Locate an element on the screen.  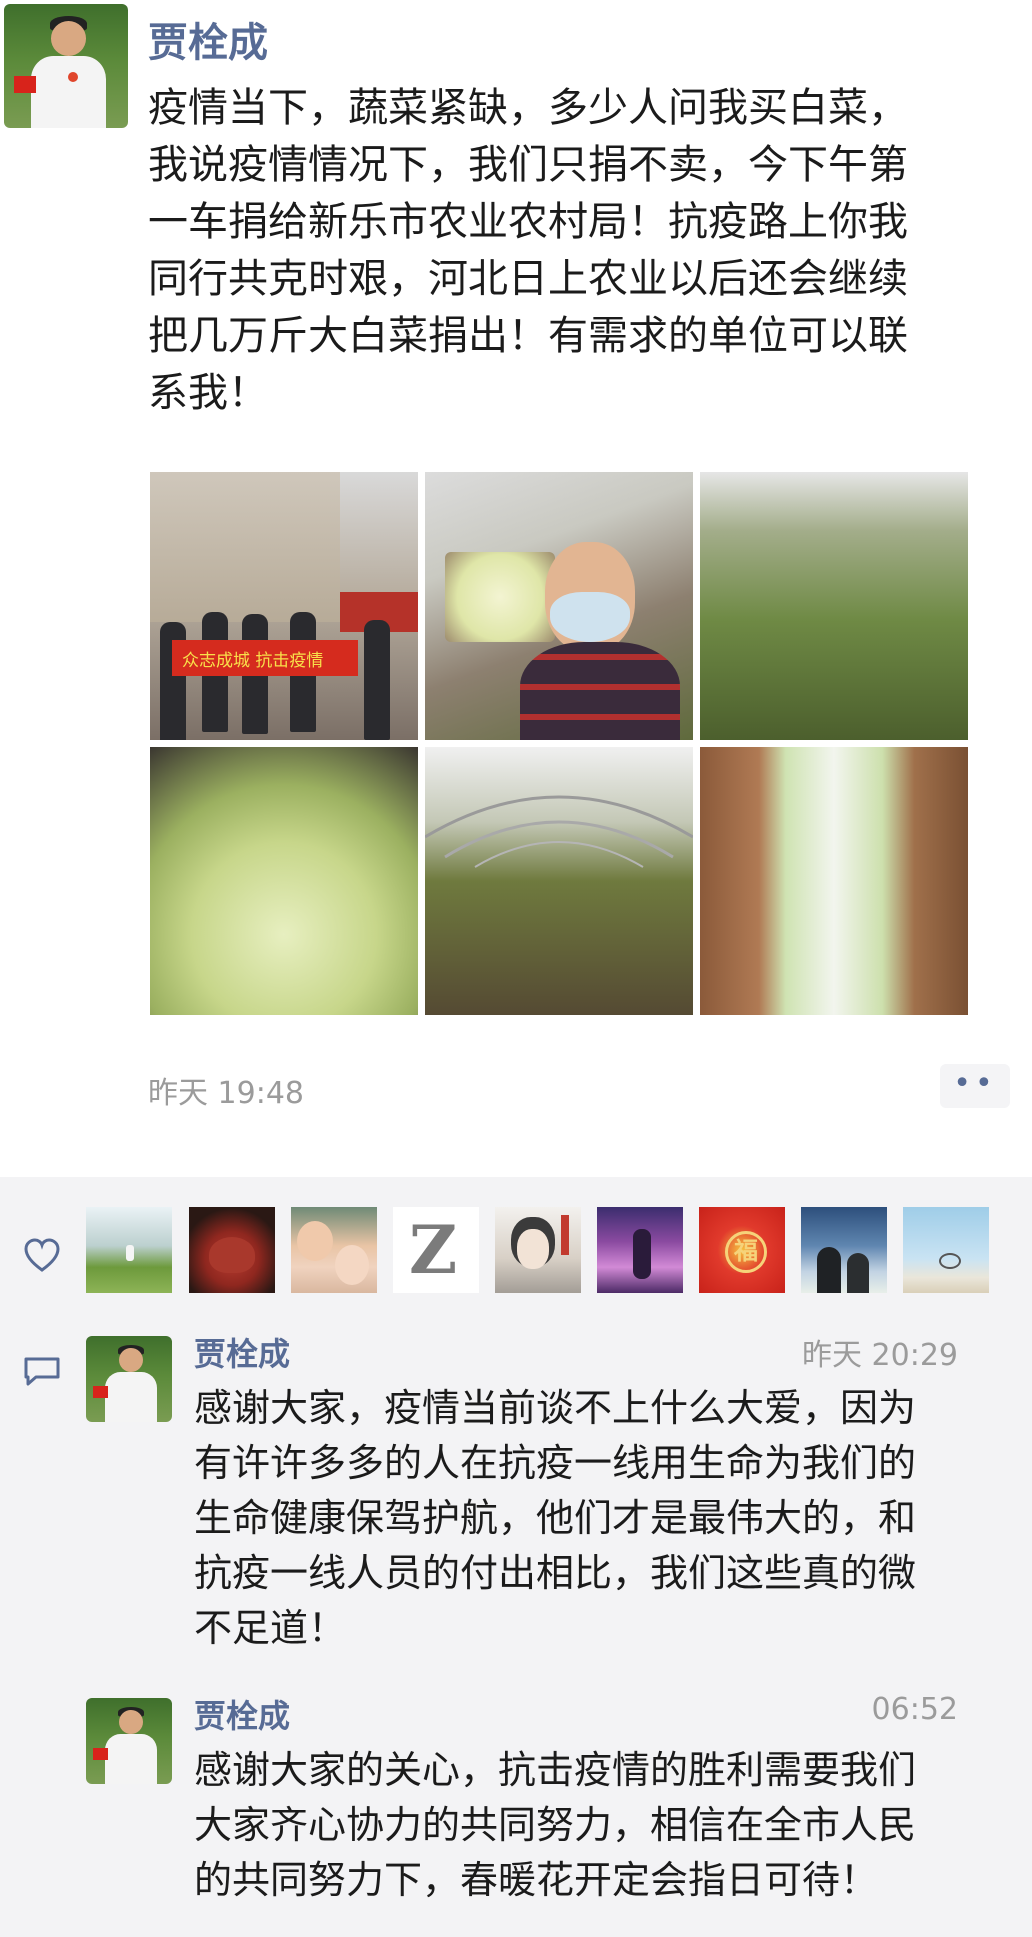
z-letter: Z is located at coordinates (433, 1250).